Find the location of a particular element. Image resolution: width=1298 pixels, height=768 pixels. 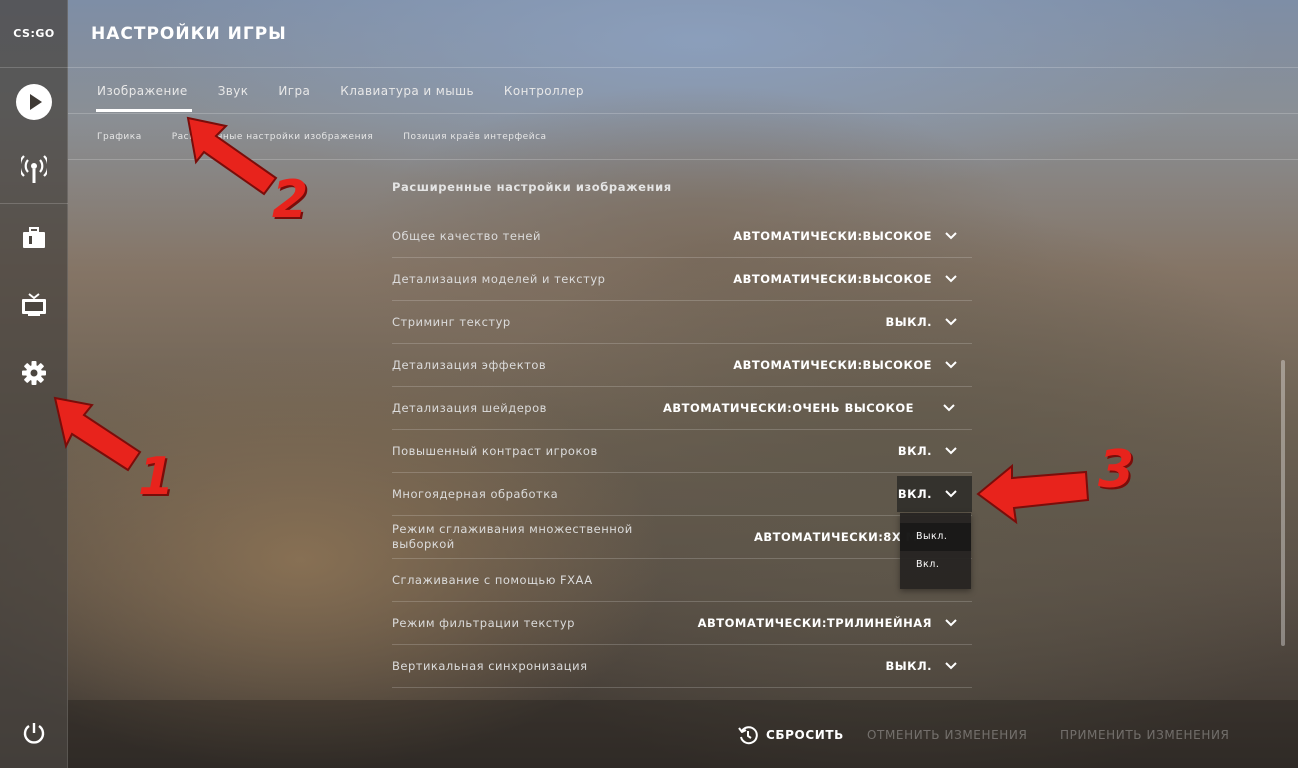

reset-label: СБРОСИТЬ is located at coordinates (805, 735).